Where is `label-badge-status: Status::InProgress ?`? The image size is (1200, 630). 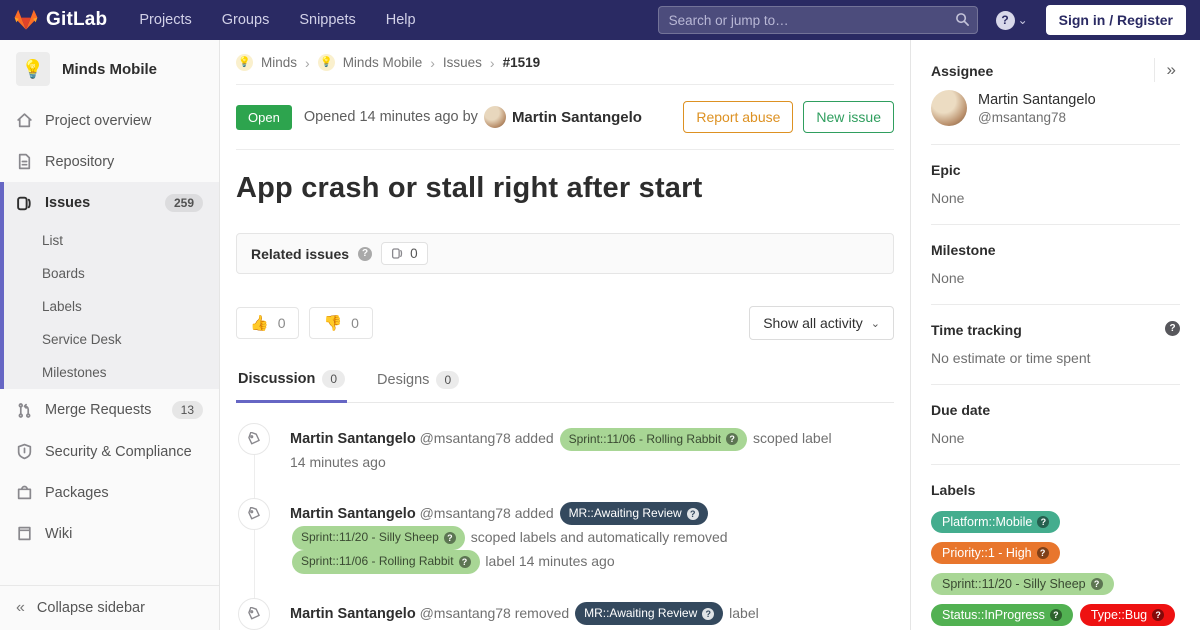 label-badge-status: Status::InProgress ? is located at coordinates (1002, 615).